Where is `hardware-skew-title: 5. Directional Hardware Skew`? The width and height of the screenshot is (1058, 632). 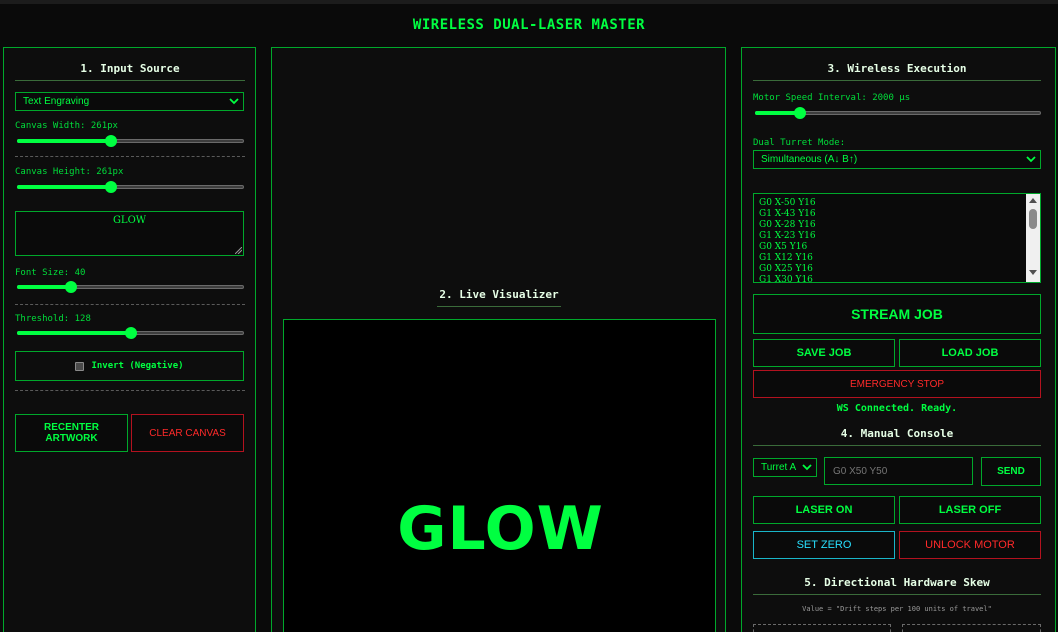 hardware-skew-title: 5. Directional Hardware Skew is located at coordinates (897, 585).